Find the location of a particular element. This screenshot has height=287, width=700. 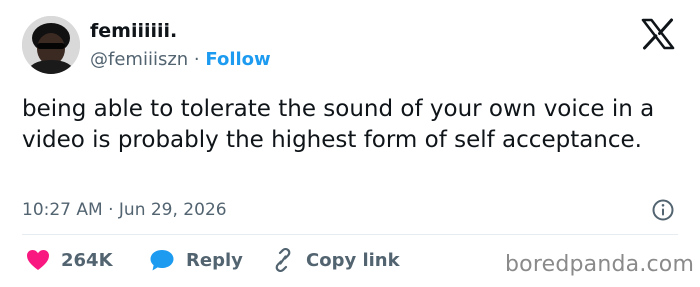

copy-link-button: Copy link is located at coordinates (335, 260).